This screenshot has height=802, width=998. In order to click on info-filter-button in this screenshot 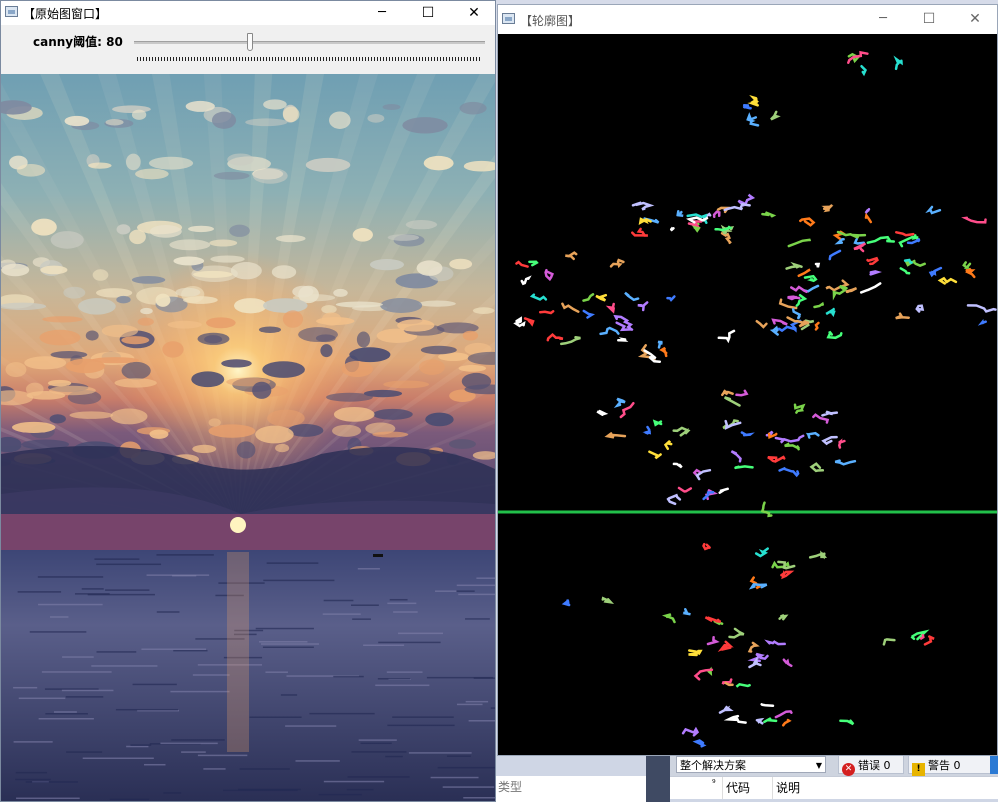, I will do `click(994, 764)`.